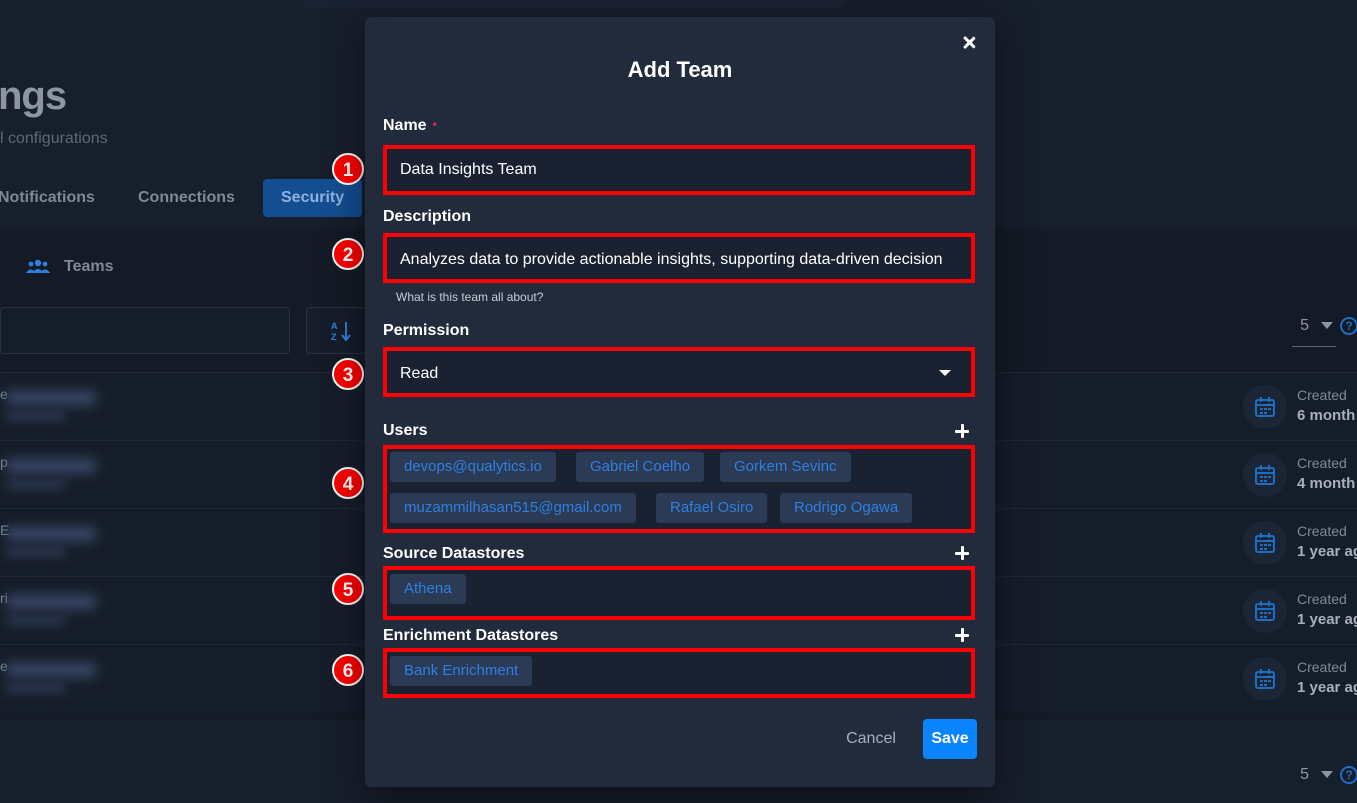 The image size is (1357, 803). Describe the element at coordinates (434, 124) in the screenshot. I see `required-mark: •` at that location.